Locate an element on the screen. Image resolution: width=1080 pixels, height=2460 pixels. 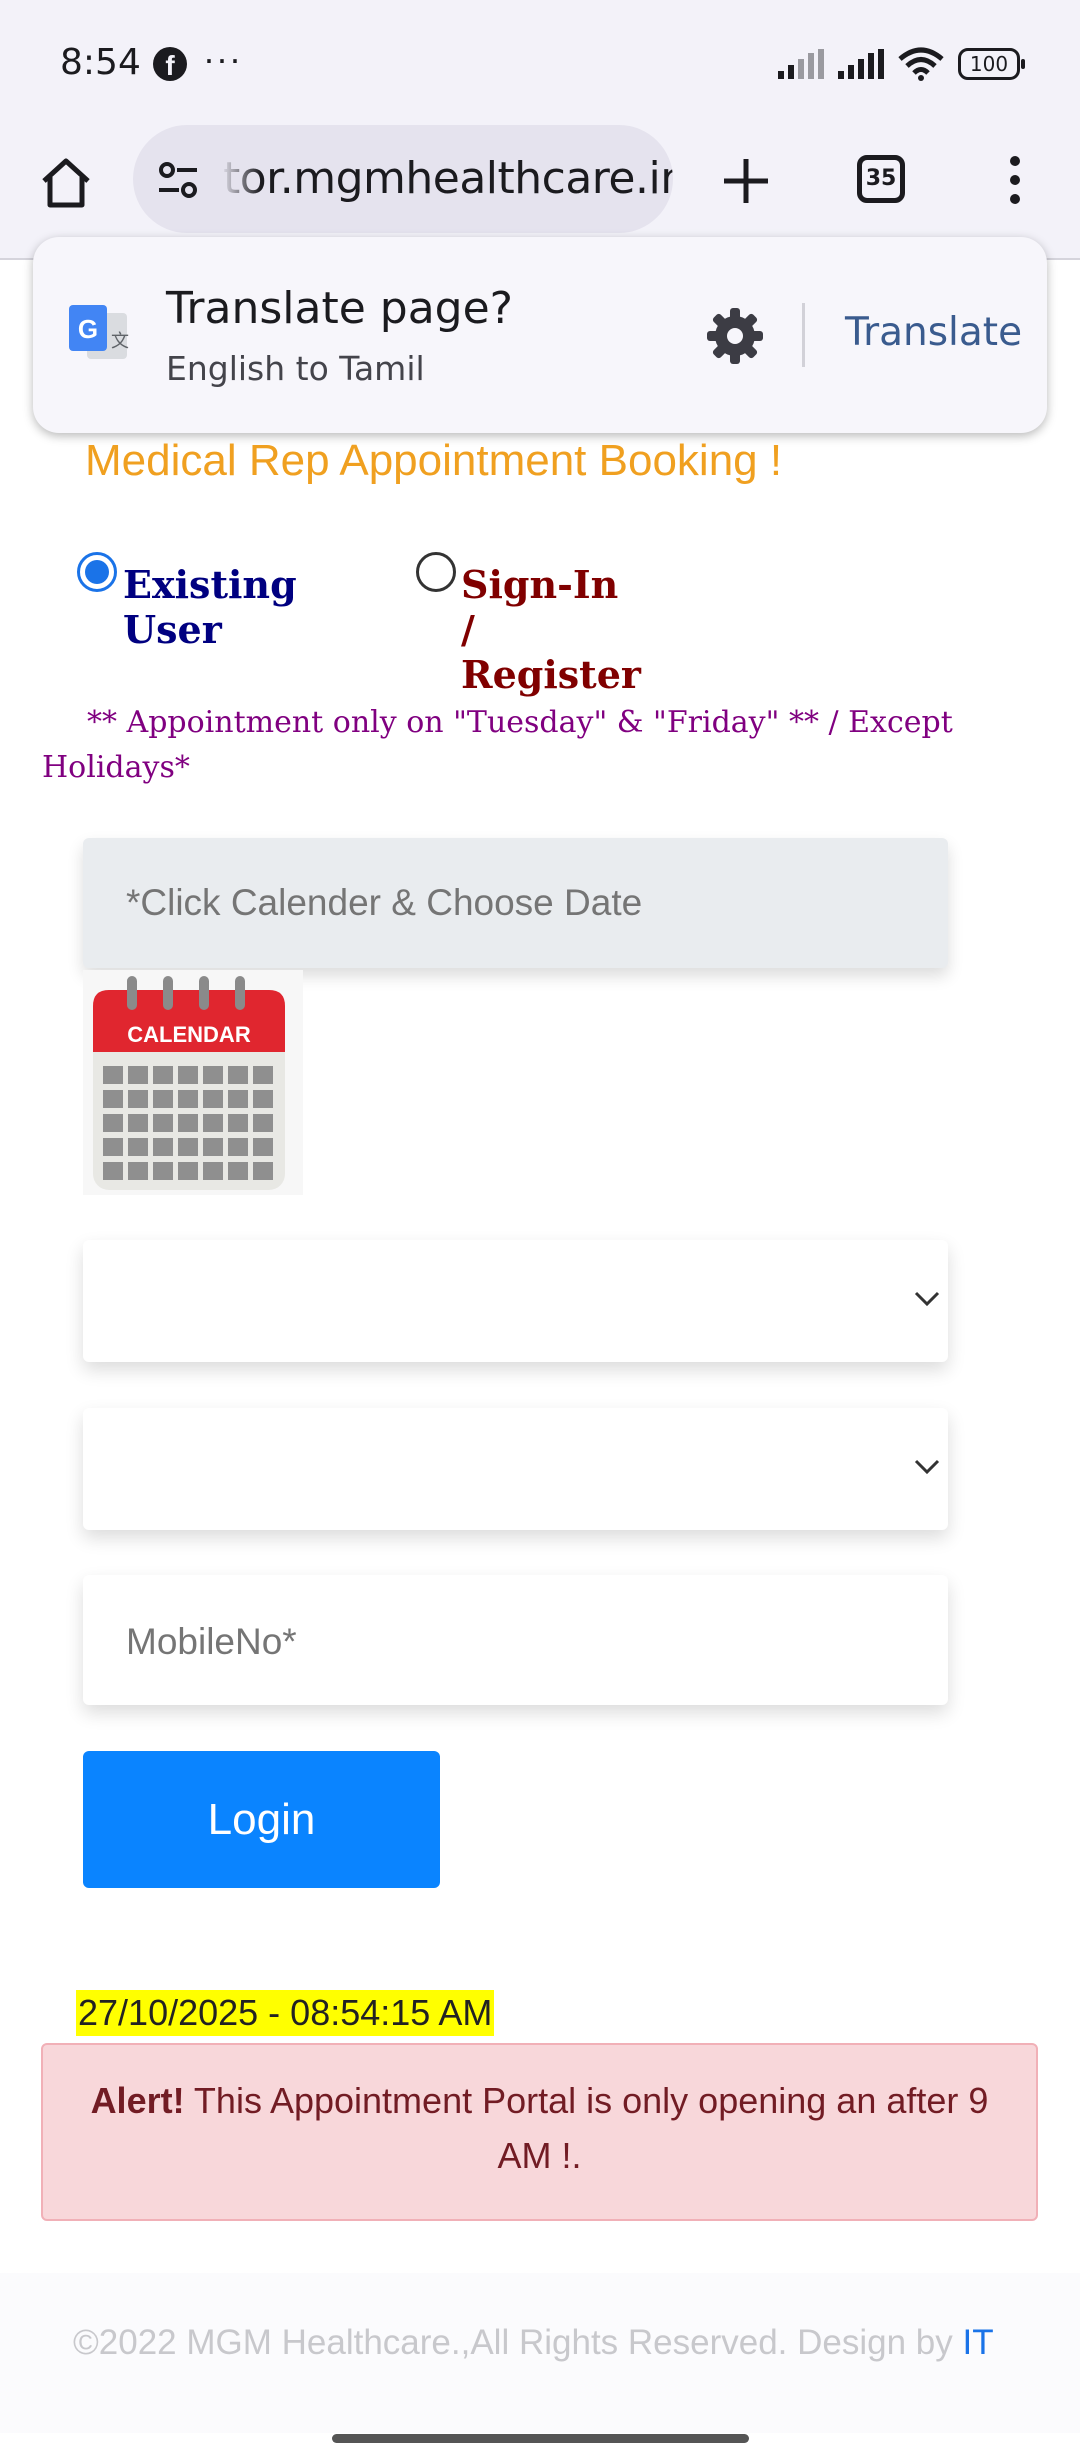
tab-switcher-button: 35 is located at coordinates (881, 179).